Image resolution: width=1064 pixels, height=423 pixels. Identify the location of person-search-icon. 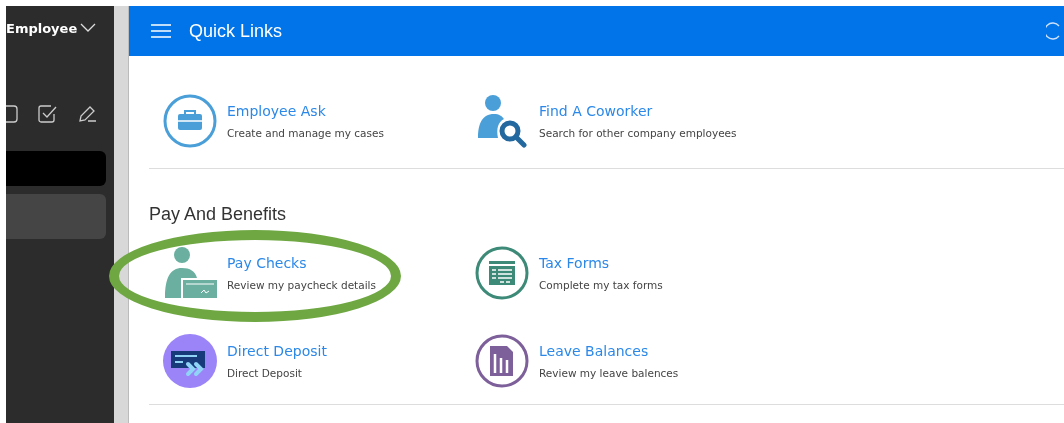
(502, 121).